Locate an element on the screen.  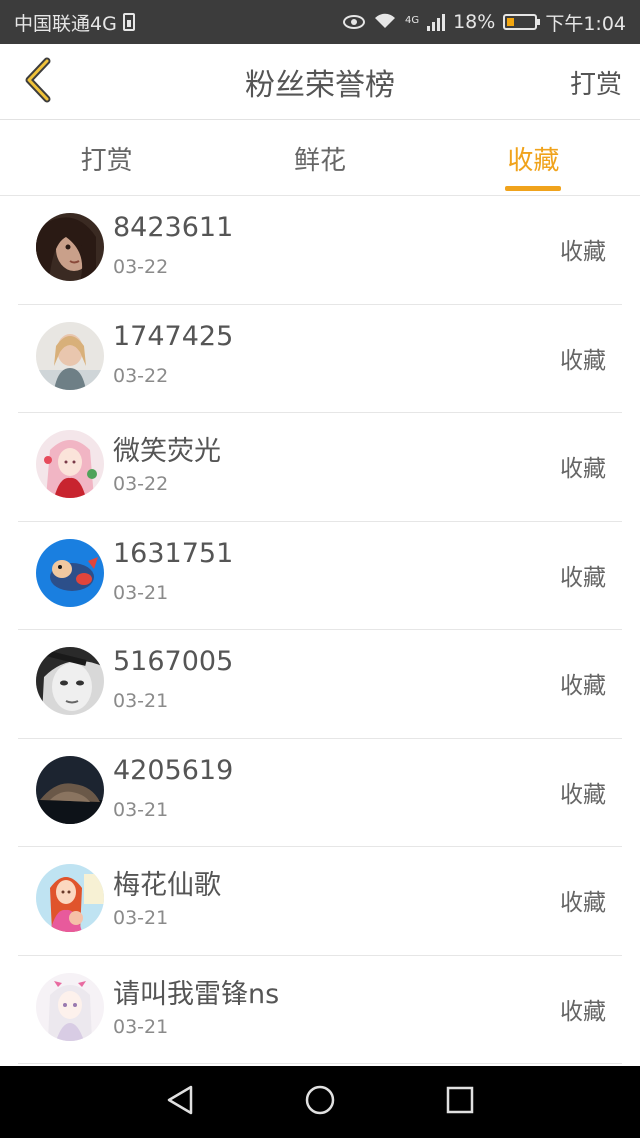
fan-name: 8423611 is located at coordinates (173, 227).